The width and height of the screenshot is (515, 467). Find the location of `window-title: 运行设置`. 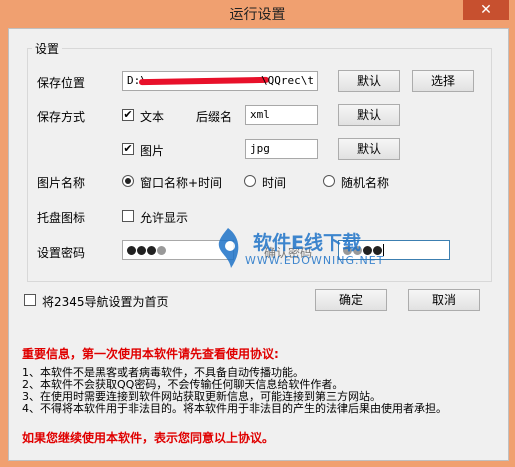

window-title: 运行设置 is located at coordinates (257, 15).